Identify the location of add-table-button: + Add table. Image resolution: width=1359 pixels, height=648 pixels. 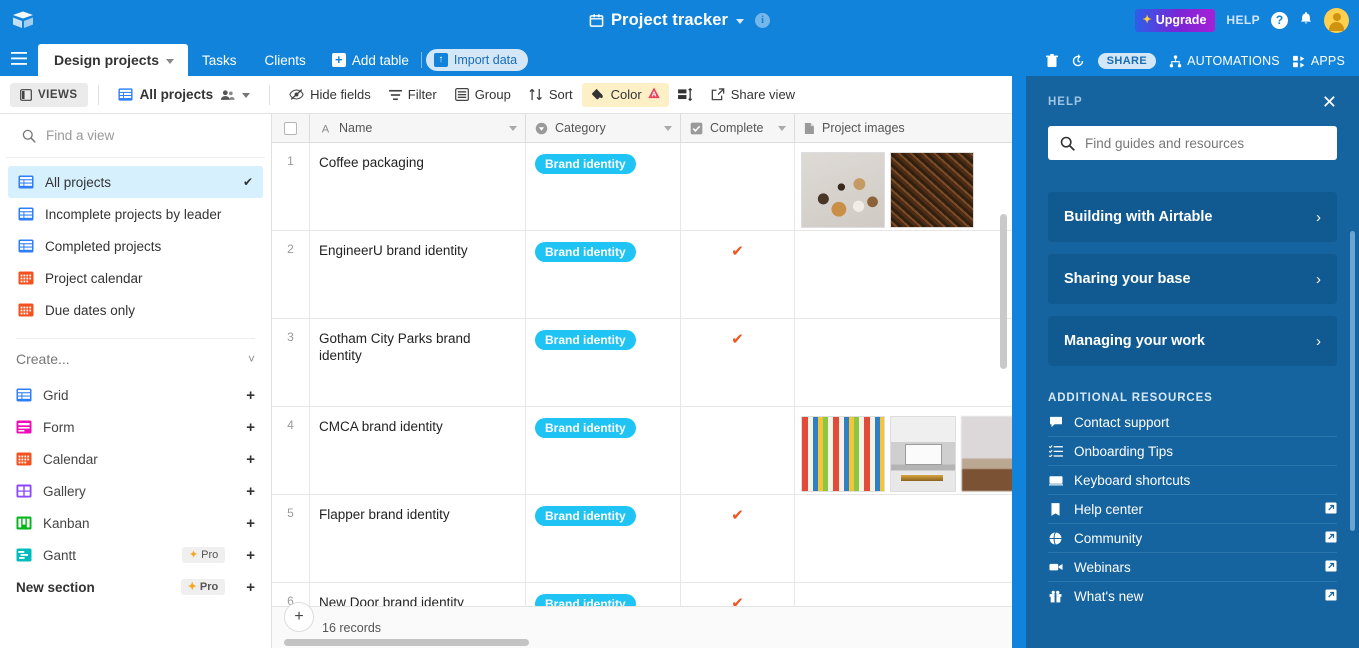
(369, 60).